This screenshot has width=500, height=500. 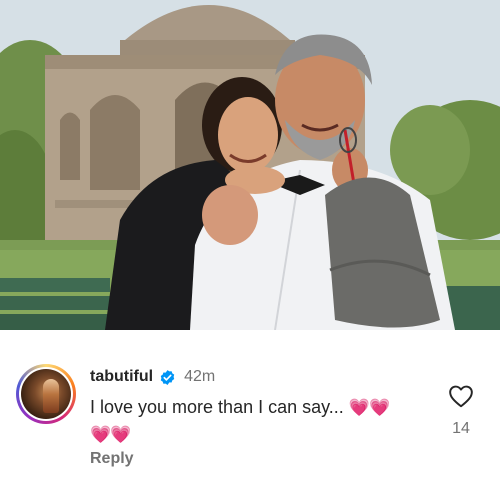 What do you see at coordinates (369, 407) in the screenshot?
I see `heart-emoji-group-1: 💗💗` at bounding box center [369, 407].